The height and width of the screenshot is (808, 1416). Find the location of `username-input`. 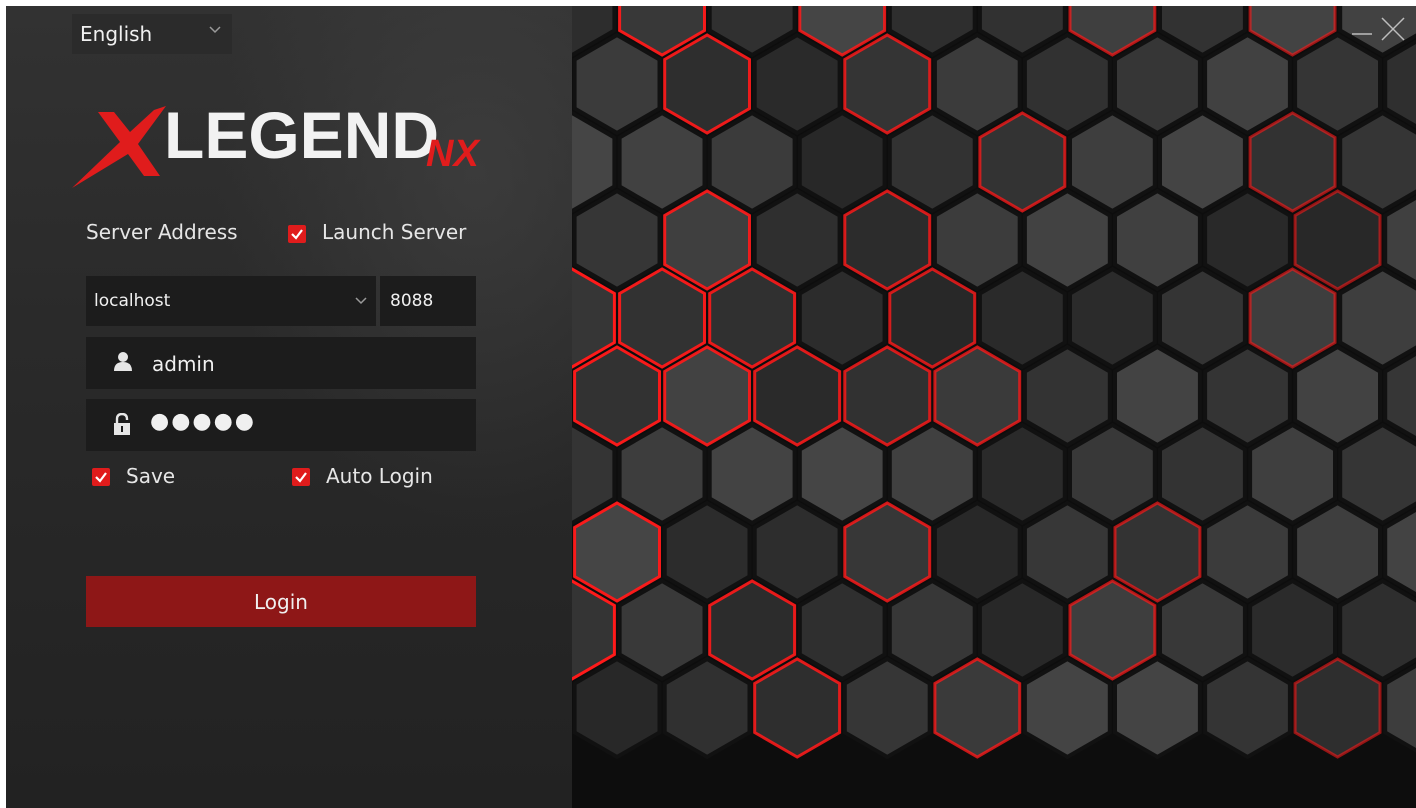

username-input is located at coordinates (302, 364).